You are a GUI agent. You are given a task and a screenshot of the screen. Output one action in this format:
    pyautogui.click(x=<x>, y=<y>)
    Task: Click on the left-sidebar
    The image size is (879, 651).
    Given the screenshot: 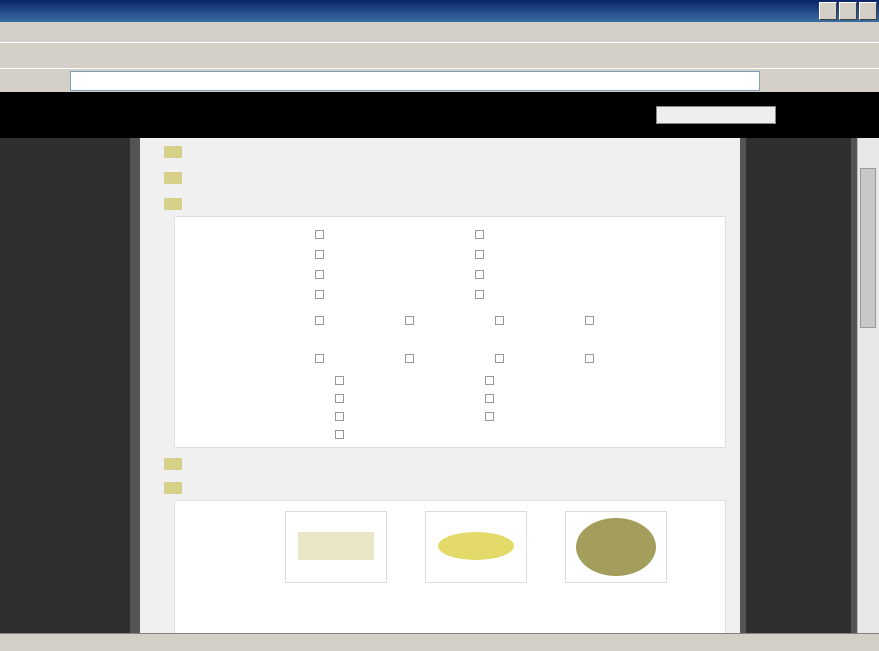 What is the action you would take?
    pyautogui.click(x=65, y=385)
    